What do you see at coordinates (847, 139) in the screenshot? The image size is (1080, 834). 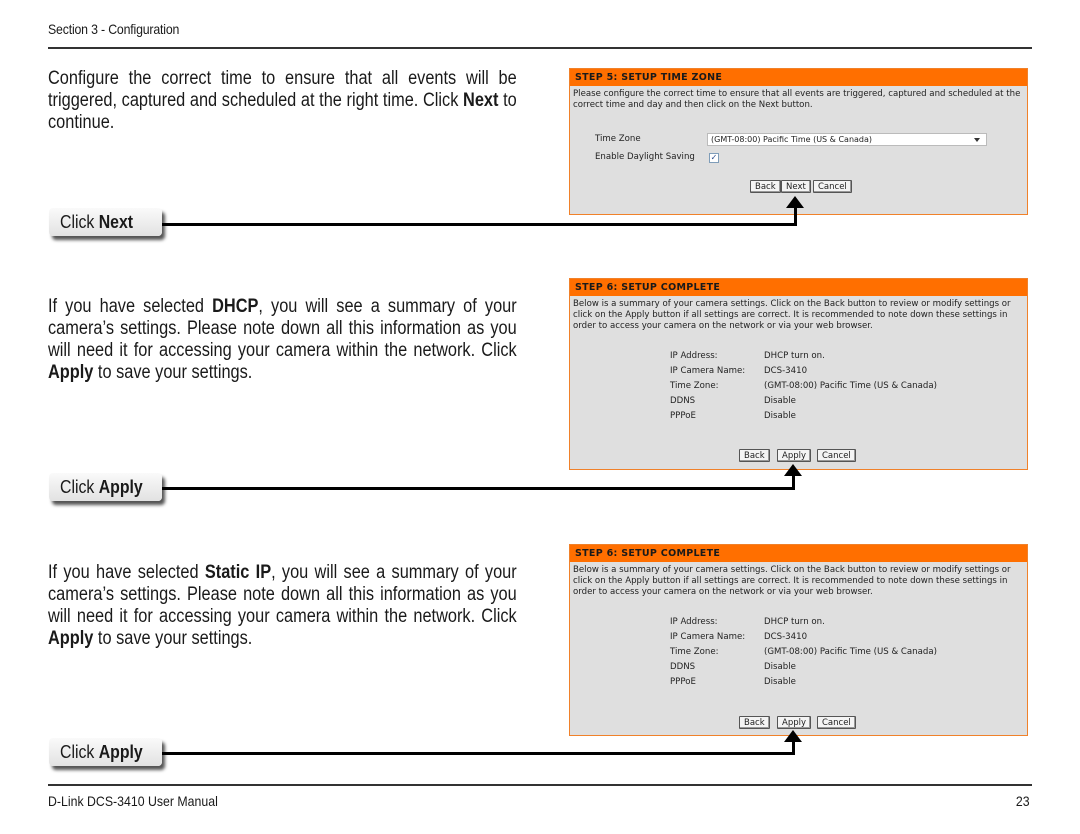 I see `timezone-select: (GMT-08:00) Pacific Time (US & Canada)` at bounding box center [847, 139].